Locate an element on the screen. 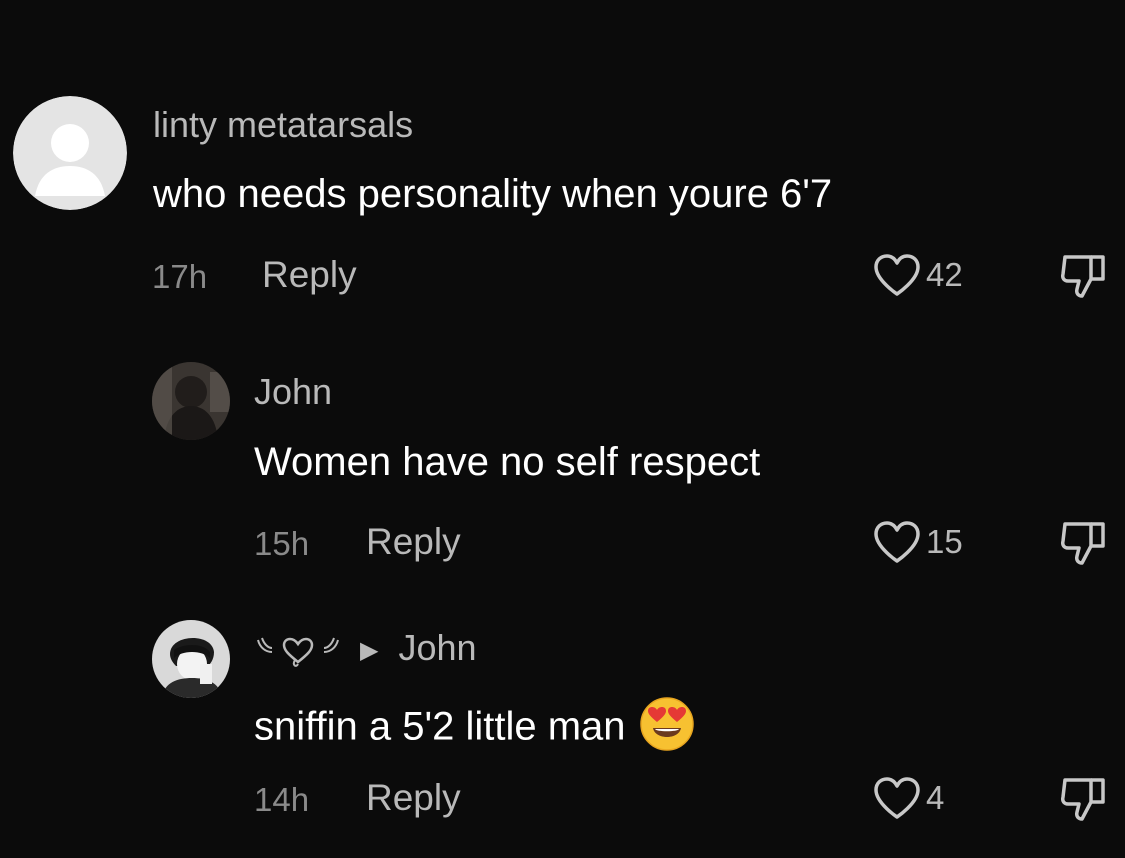 This screenshot has width=1125, height=858. winged-heart-icon is located at coordinates (298, 653).